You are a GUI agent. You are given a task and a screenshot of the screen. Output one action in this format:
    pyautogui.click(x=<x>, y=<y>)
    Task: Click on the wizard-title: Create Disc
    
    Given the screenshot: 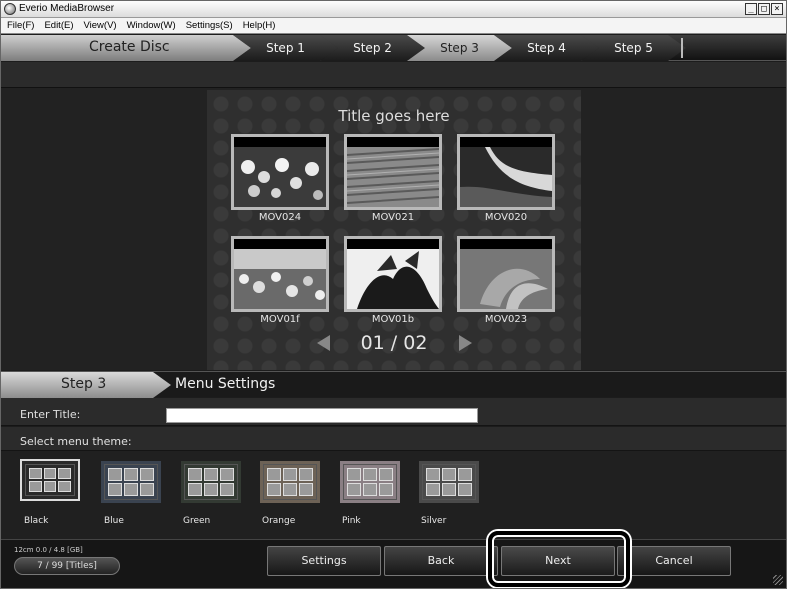 What is the action you would take?
    pyautogui.click(x=126, y=48)
    